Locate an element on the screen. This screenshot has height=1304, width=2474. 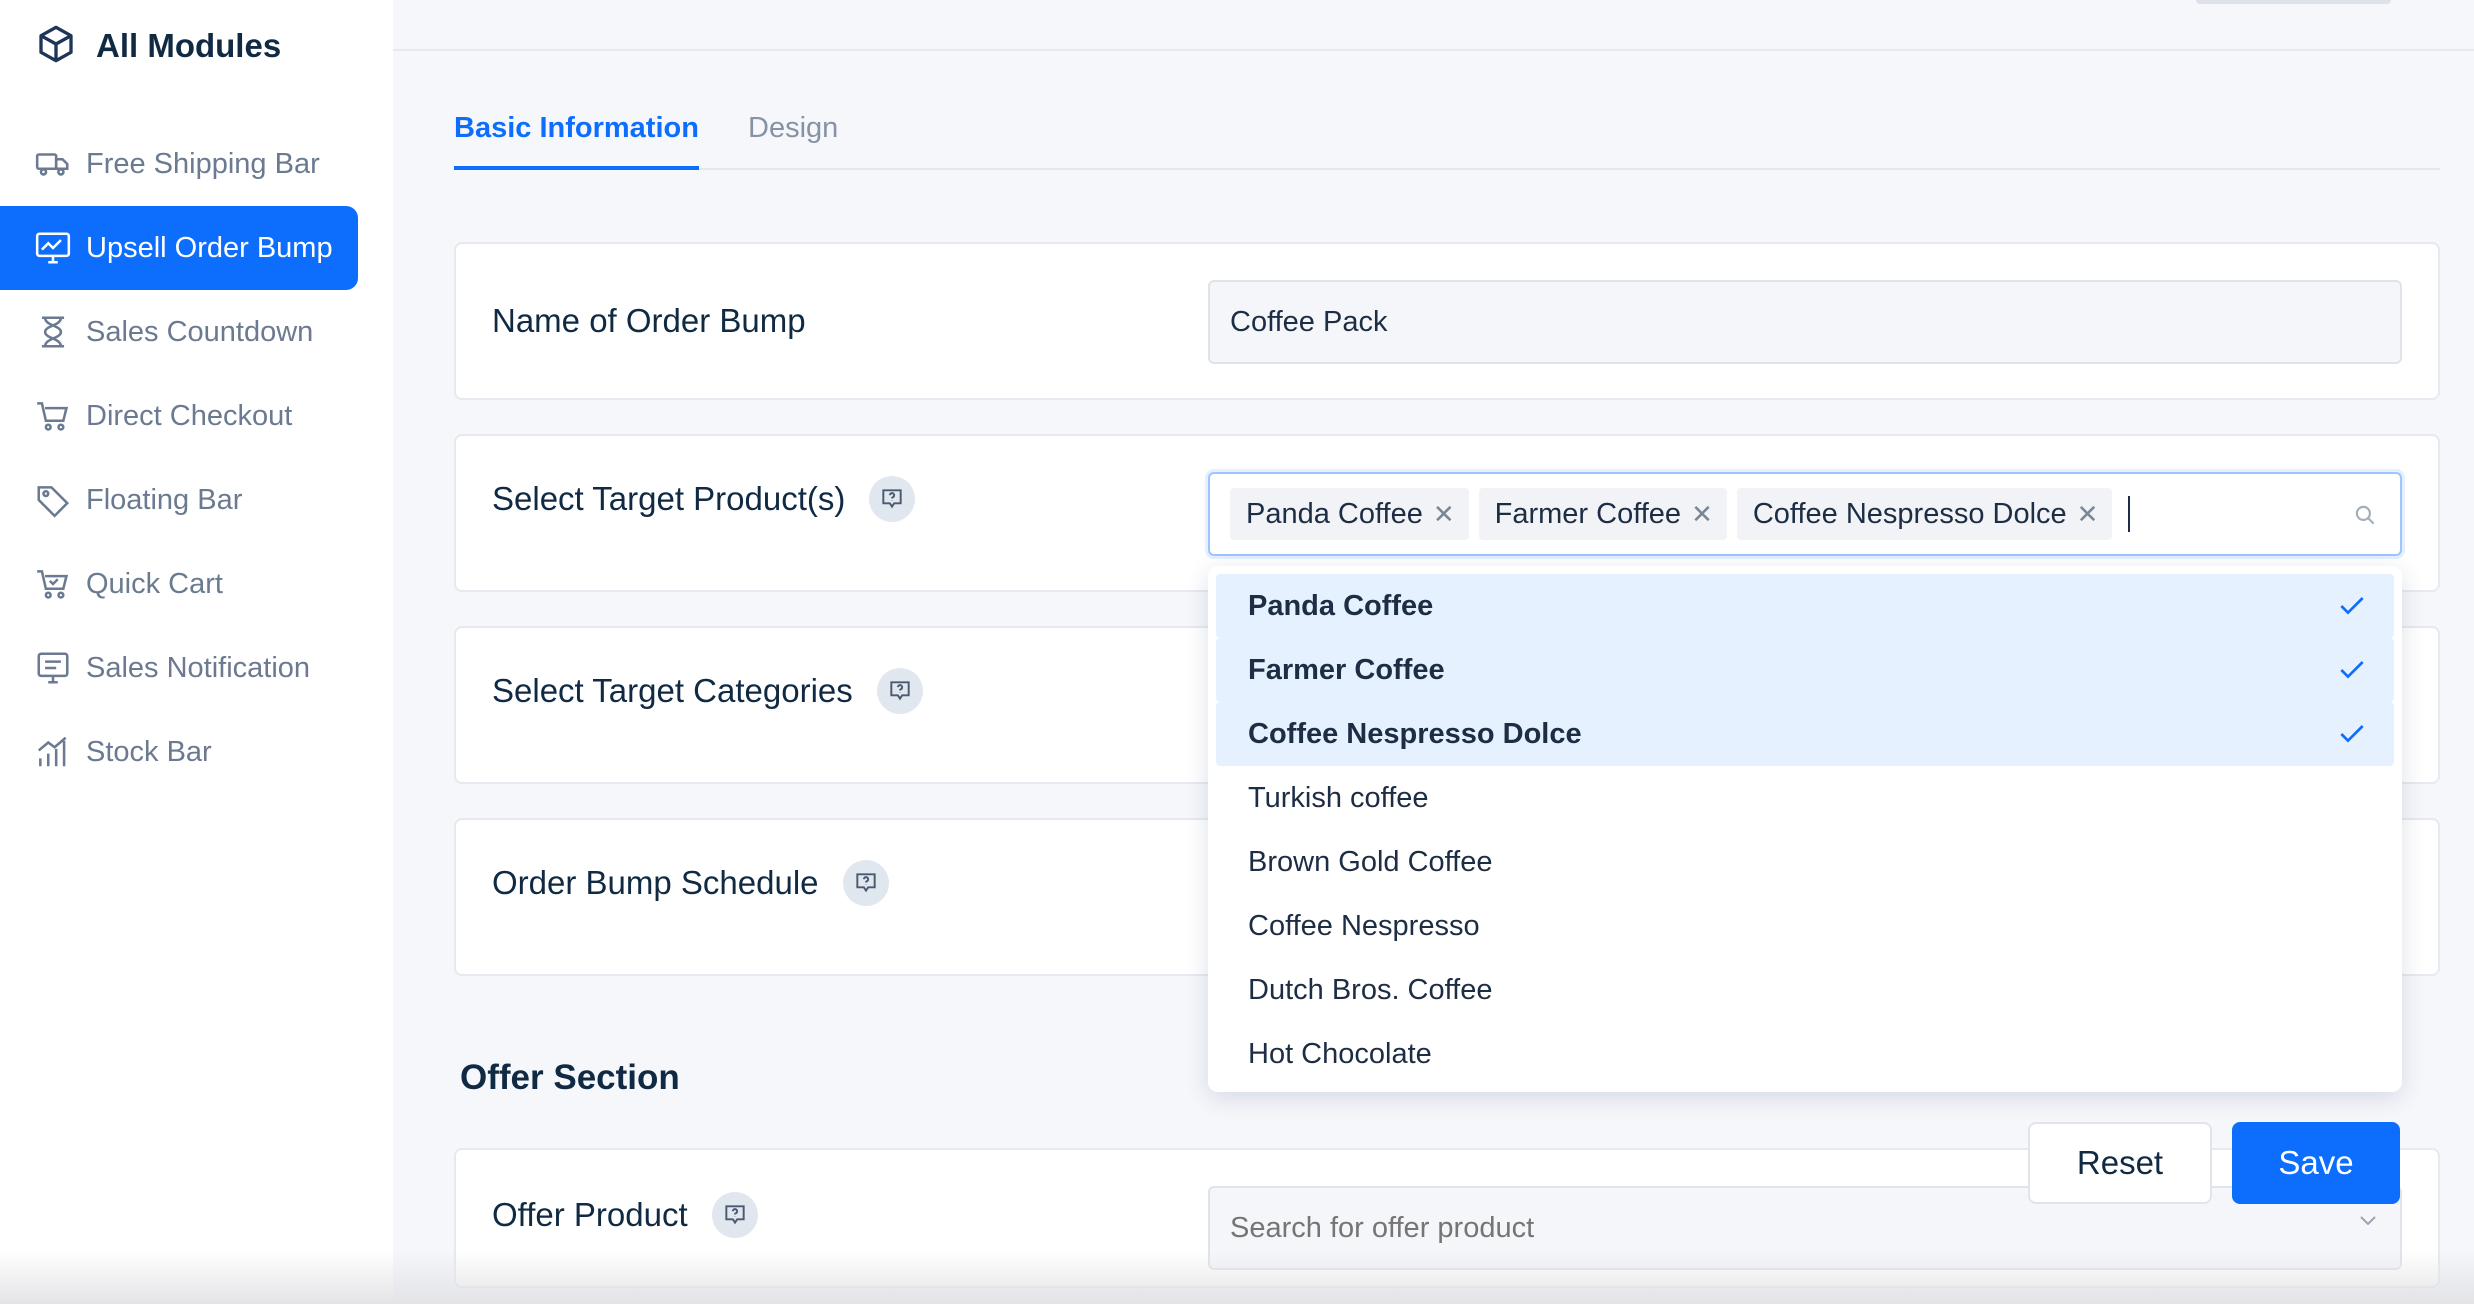
selected-tag: Coffee Nespresso Dolce ✕ is located at coordinates (1924, 514).